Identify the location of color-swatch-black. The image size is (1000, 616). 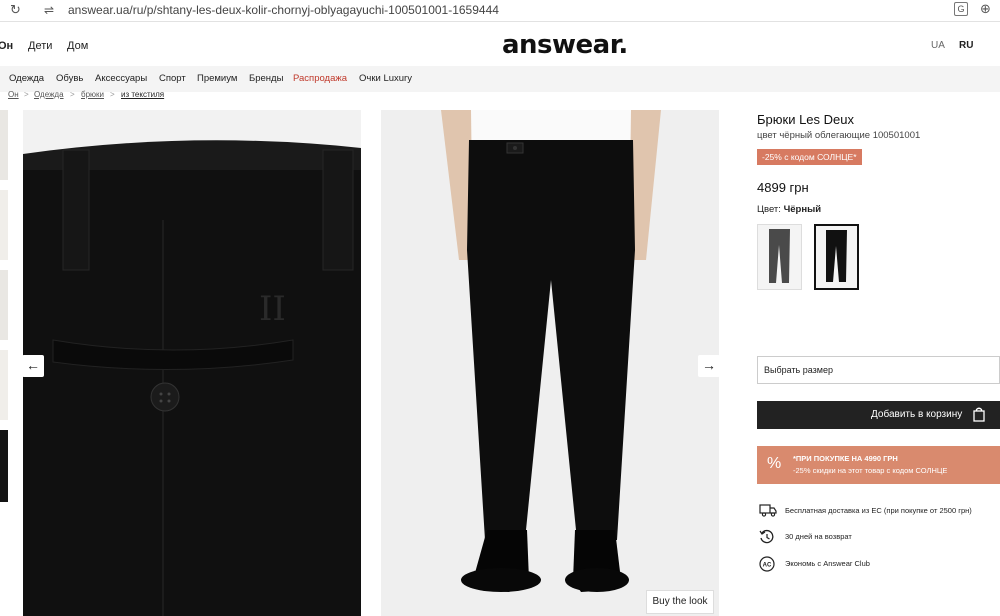
(836, 257).